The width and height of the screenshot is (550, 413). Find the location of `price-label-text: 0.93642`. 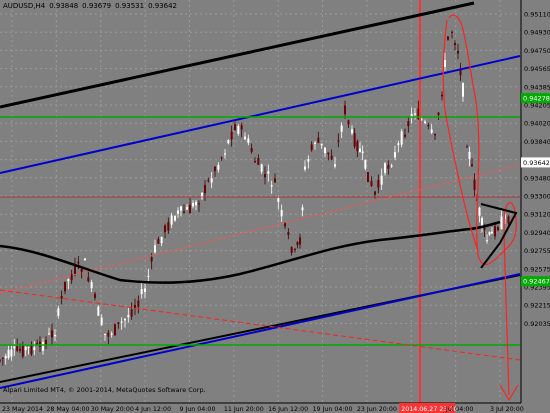

price-label-text: 0.93642 is located at coordinates (536, 163).